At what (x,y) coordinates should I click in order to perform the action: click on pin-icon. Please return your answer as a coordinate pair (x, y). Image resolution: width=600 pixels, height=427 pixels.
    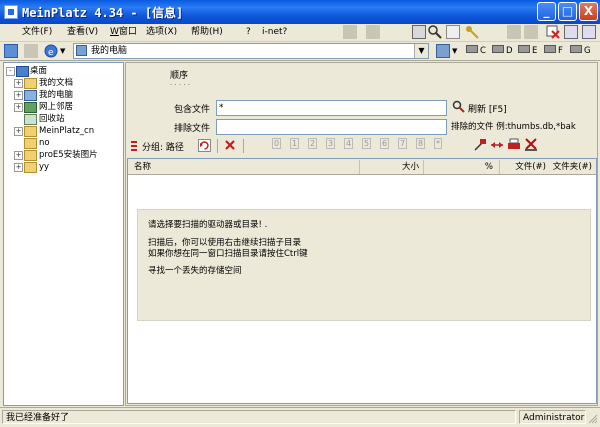
    Looking at the image, I should click on (480, 145).